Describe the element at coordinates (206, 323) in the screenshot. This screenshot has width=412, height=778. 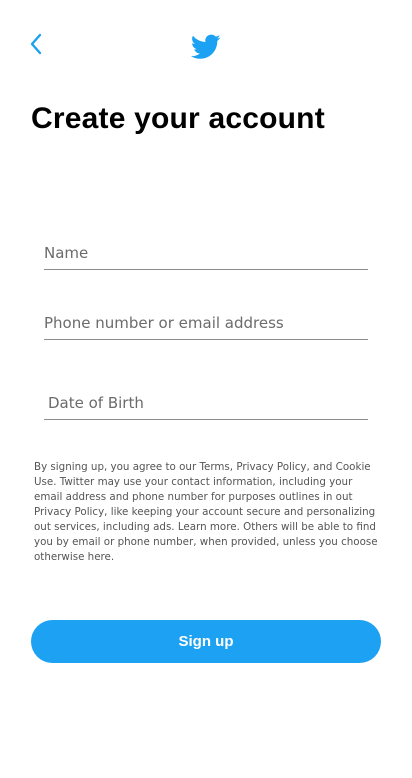
I see `phone-or-email-input` at that location.